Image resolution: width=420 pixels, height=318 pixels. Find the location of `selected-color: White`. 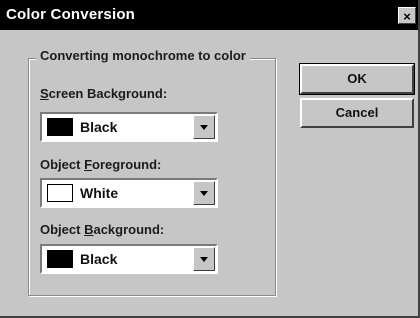

selected-color: White is located at coordinates (99, 193).